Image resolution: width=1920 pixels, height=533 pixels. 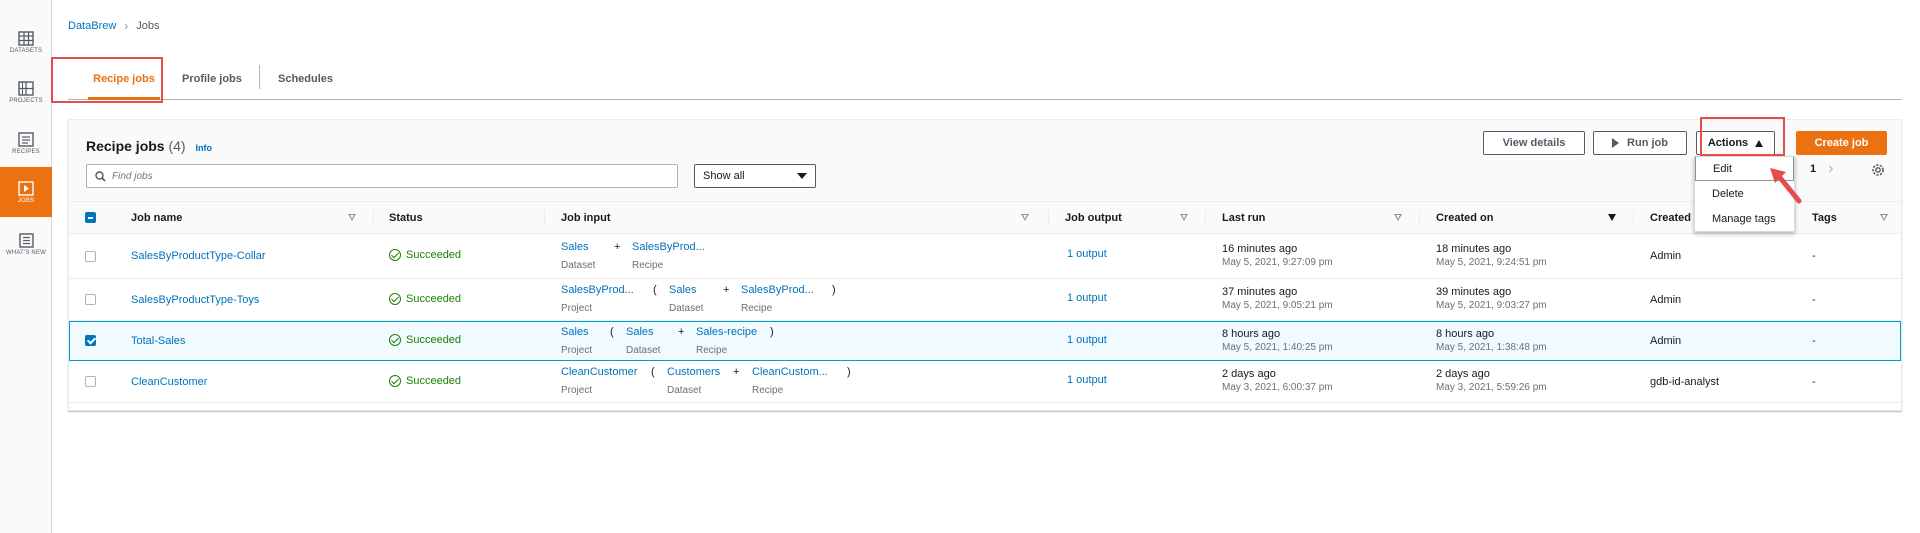 What do you see at coordinates (212, 79) in the screenshot?
I see `tab-profile-jobs: Profile jobs` at bounding box center [212, 79].